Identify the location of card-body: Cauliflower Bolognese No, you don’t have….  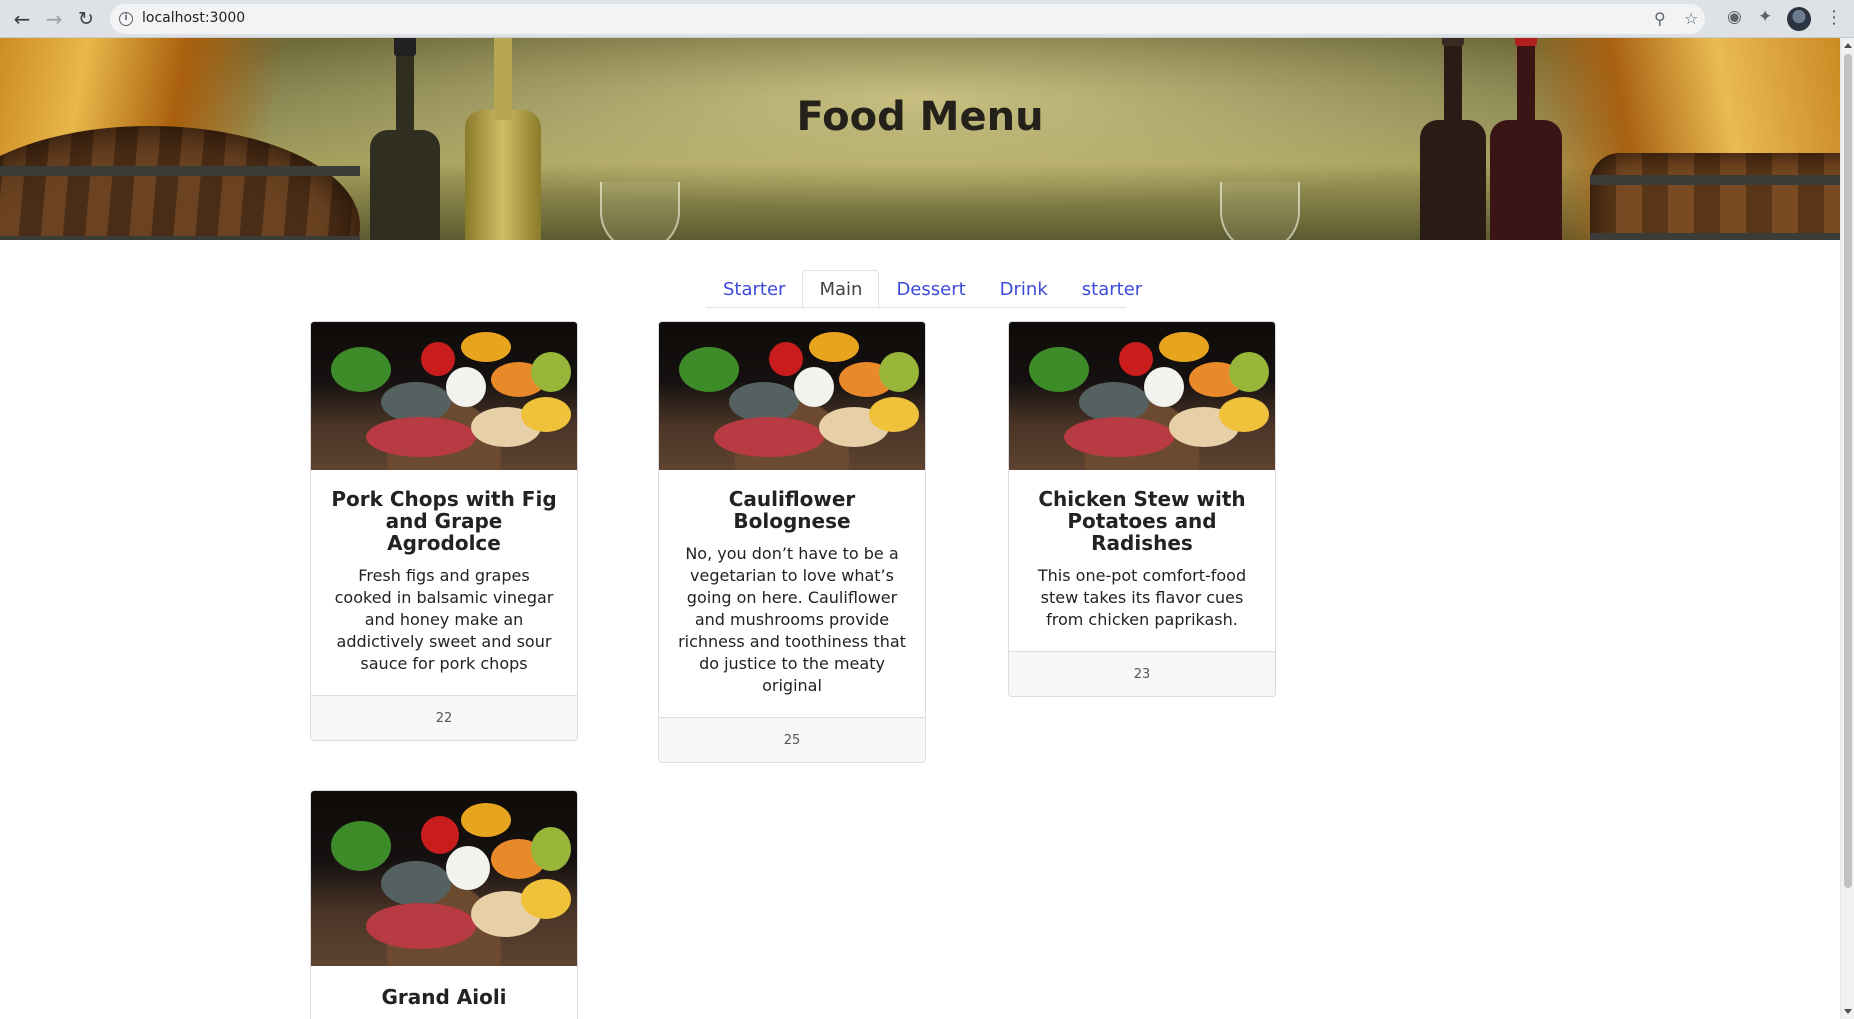
(792, 593).